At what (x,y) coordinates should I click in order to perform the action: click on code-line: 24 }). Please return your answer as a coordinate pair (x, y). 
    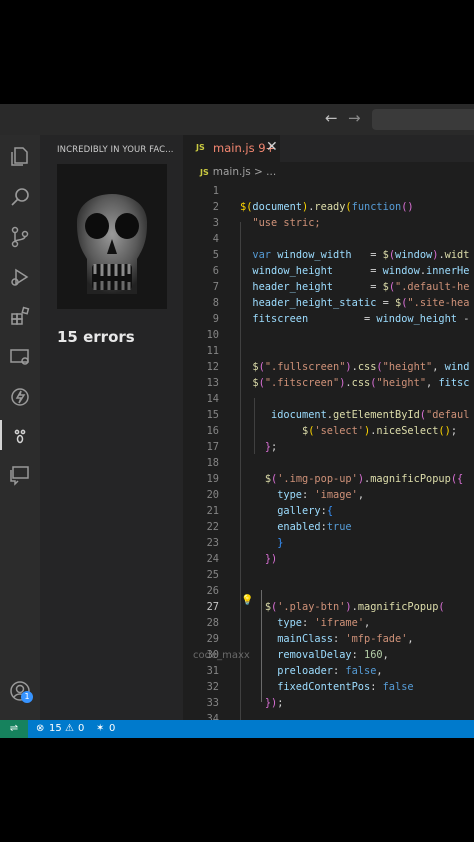
    Looking at the image, I should click on (328, 559).